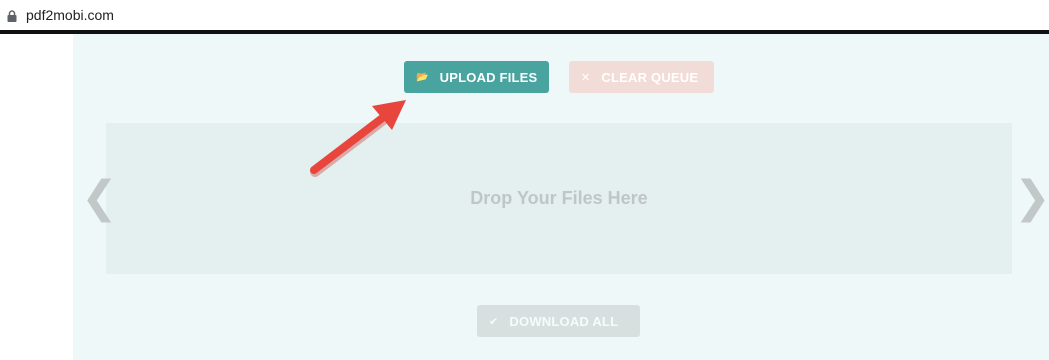 The width and height of the screenshot is (1049, 360). I want to click on chevron-right-icon: ❯, so click(1031, 198).